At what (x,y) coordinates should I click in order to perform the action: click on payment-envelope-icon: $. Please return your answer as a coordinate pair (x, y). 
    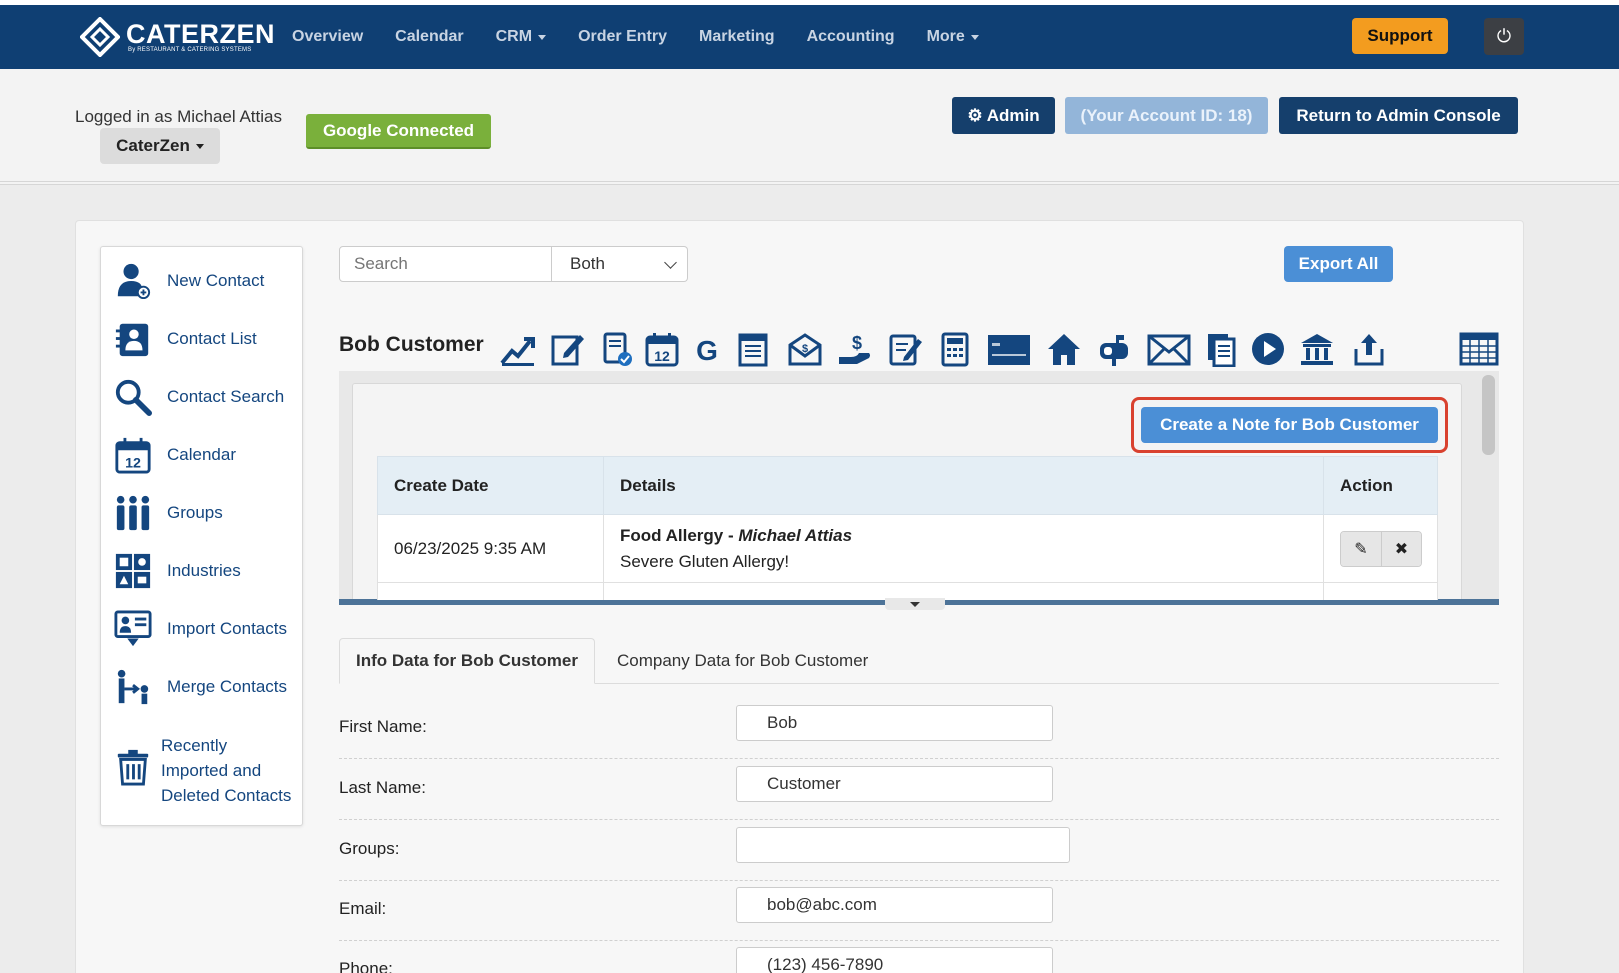
    Looking at the image, I should click on (805, 349).